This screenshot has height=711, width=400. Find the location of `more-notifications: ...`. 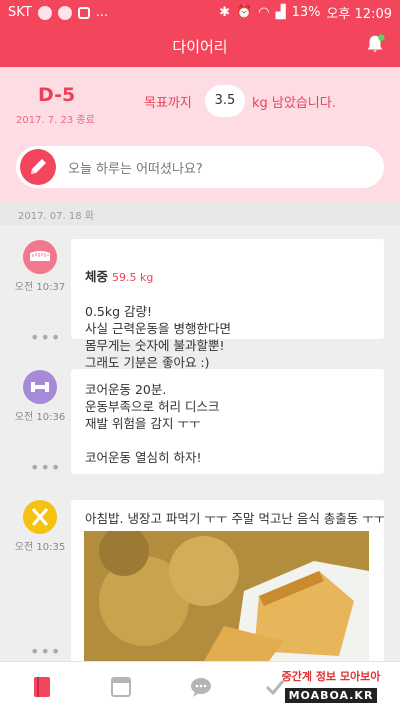

more-notifications: ... is located at coordinates (102, 12).